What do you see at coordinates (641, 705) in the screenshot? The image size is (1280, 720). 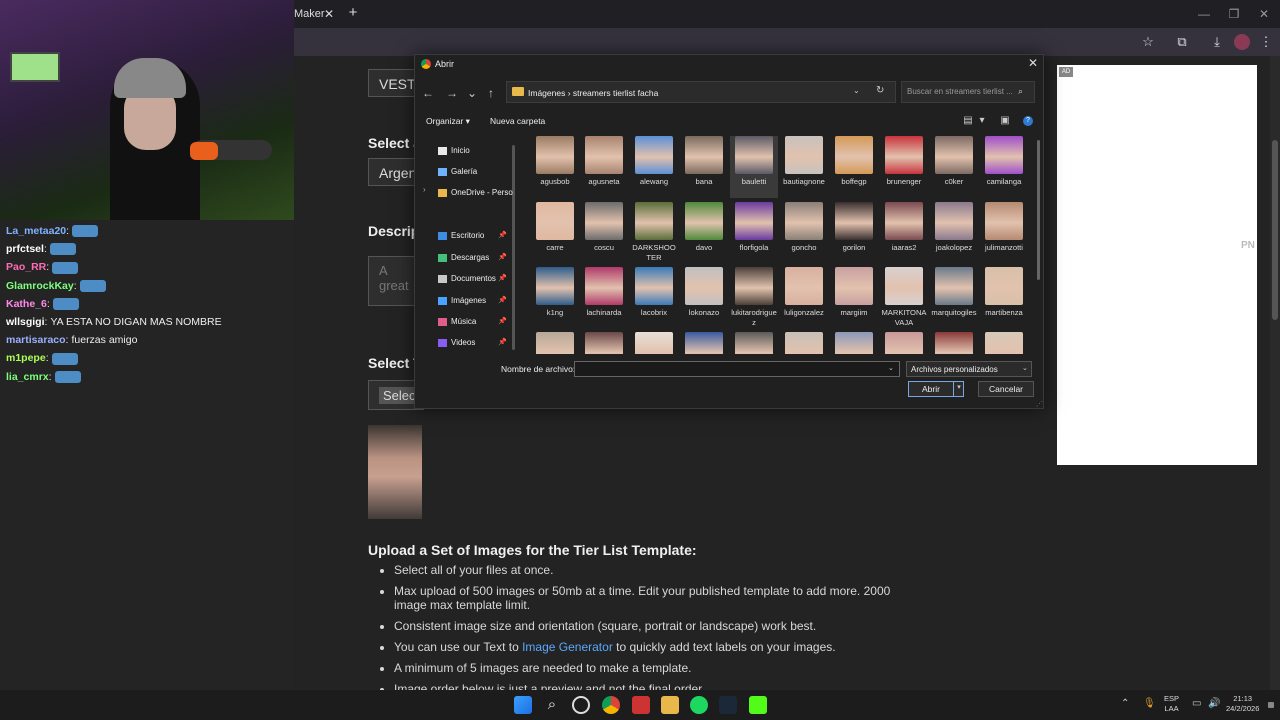 I see `app-icon` at bounding box center [641, 705].